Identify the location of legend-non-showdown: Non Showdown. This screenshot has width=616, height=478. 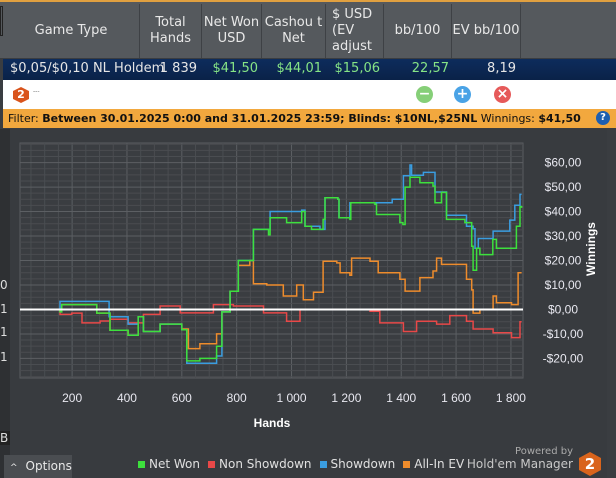
(260, 464).